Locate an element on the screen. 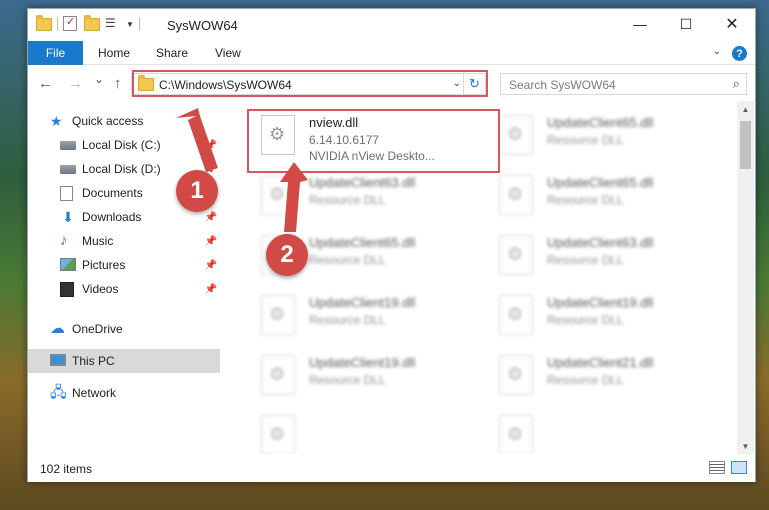 This screenshot has width=769, height=510. step-badge-2: 2 is located at coordinates (287, 255).